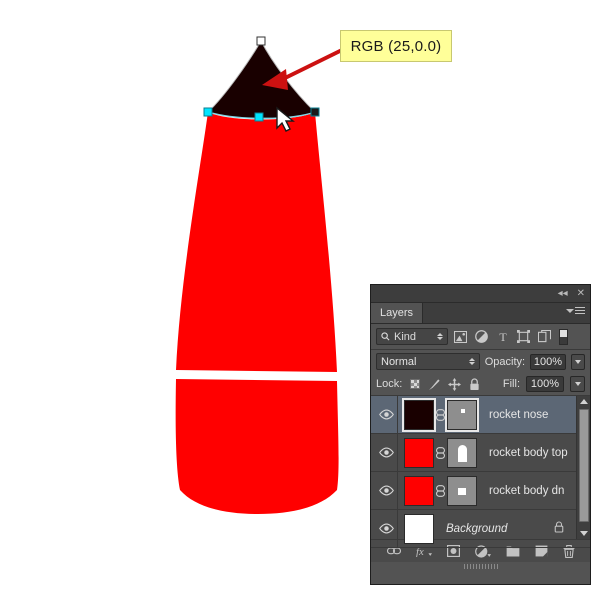 The width and height of the screenshot is (600, 600). Describe the element at coordinates (581, 293) in the screenshot. I see `close-icon: ✕` at that location.